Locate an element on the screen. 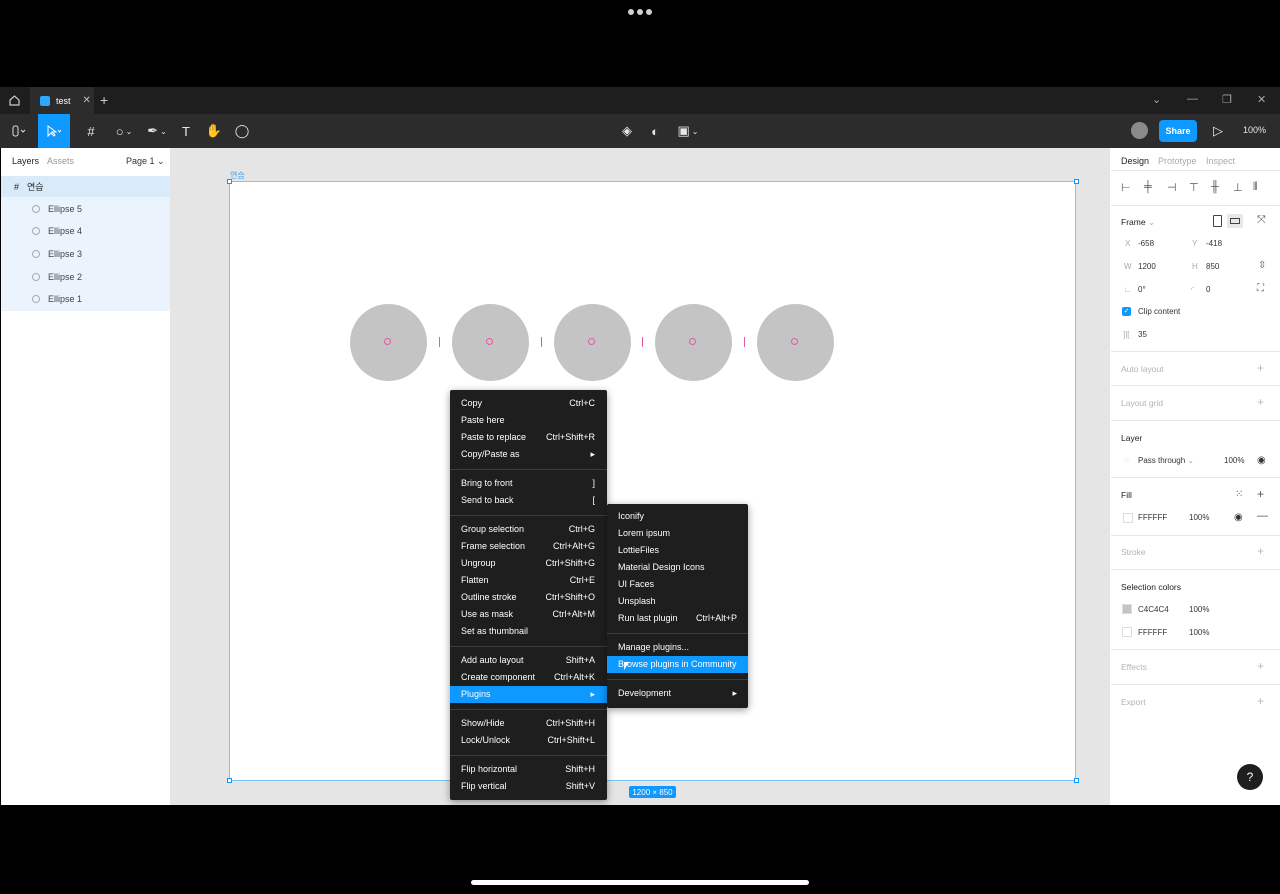 This screenshot has width=1280, height=894. align-right-icon: ⊣ is located at coordinates (1172, 187).